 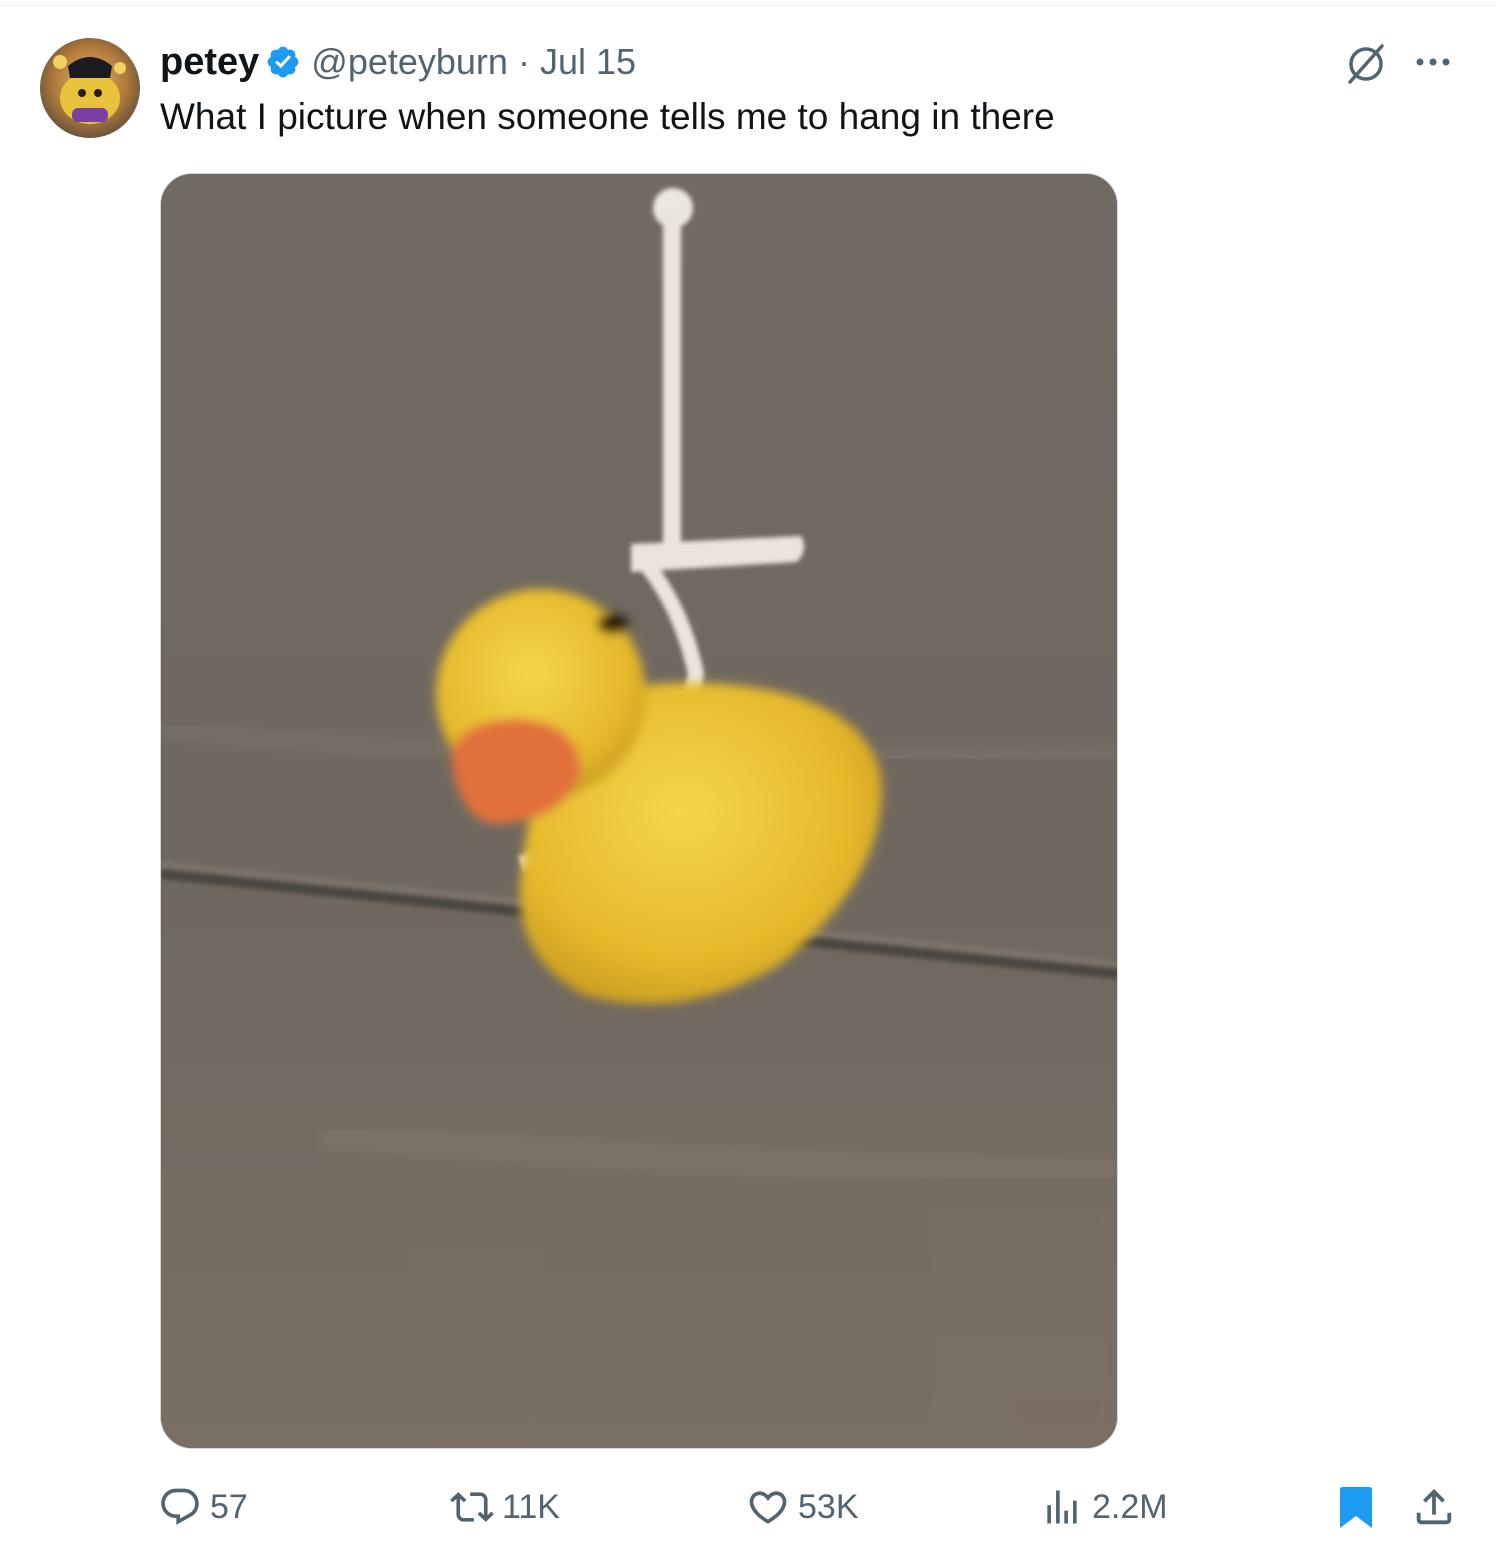 I want to click on views-button: 2.2M, so click(x=1104, y=1507).